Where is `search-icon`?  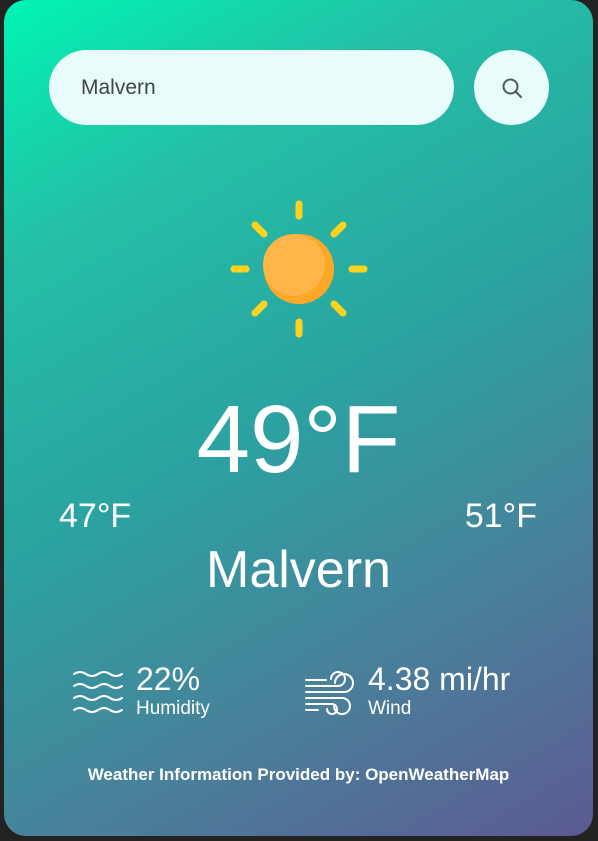 search-icon is located at coordinates (512, 88).